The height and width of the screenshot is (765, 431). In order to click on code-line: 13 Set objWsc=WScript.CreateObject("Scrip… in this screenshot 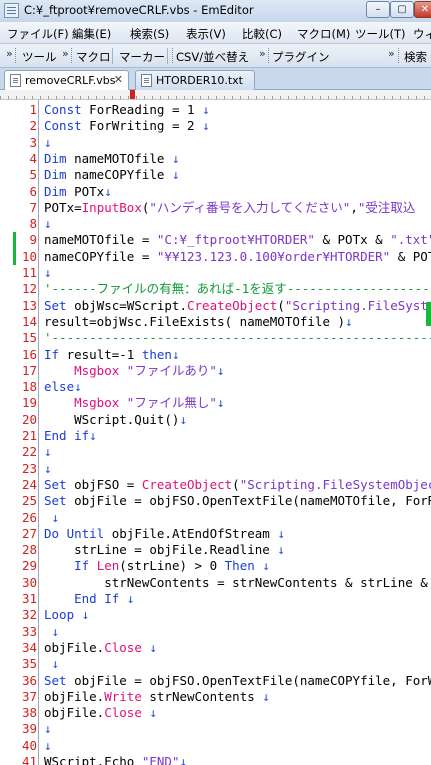, I will do `click(215, 306)`.